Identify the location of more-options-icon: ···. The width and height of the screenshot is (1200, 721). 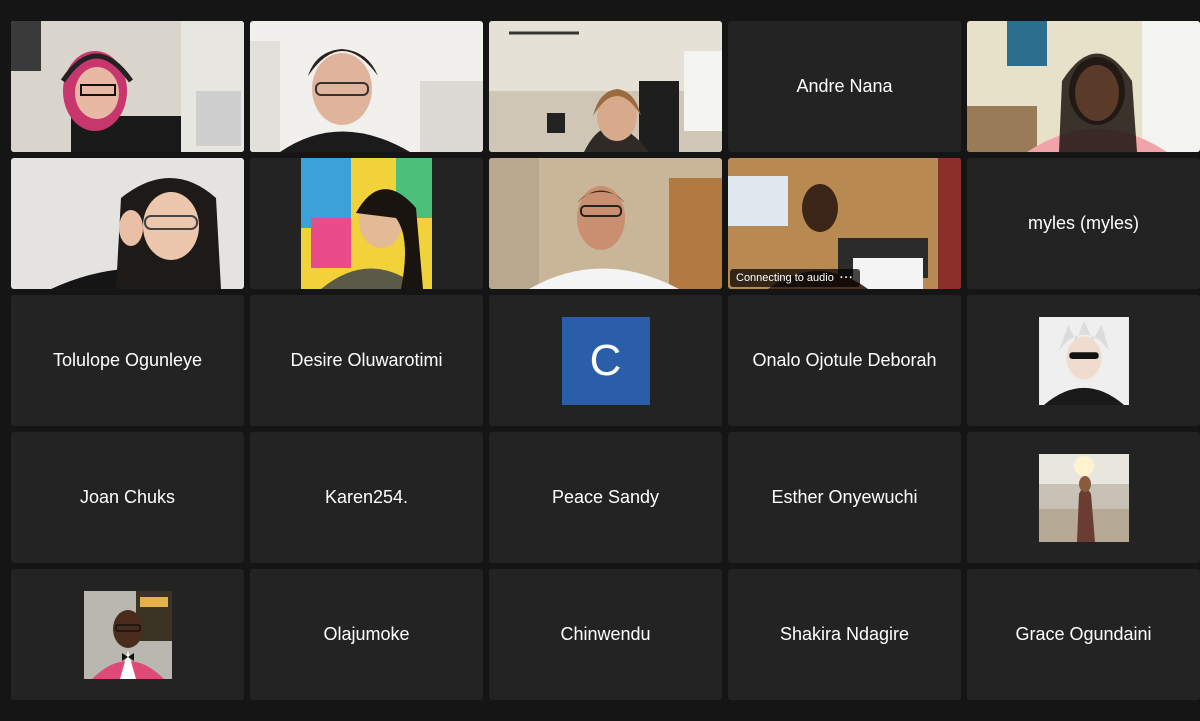
(847, 278).